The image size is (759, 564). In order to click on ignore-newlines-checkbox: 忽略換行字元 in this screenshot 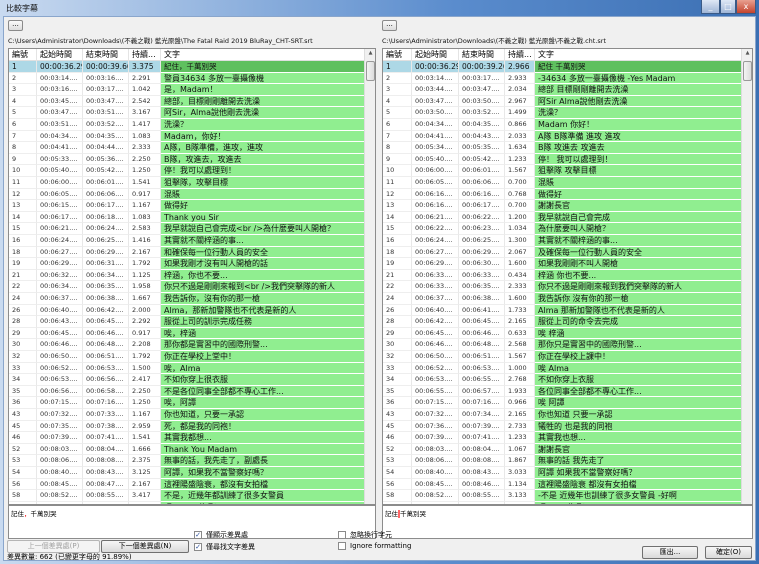, I will do `click(365, 535)`.